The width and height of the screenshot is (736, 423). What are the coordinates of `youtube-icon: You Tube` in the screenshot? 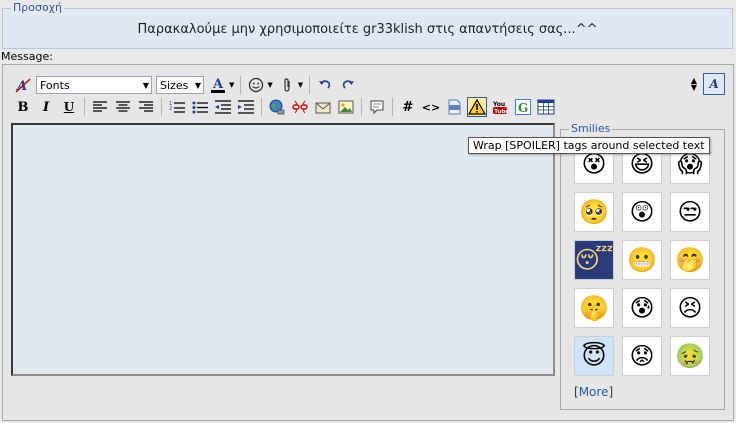 It's located at (500, 108).